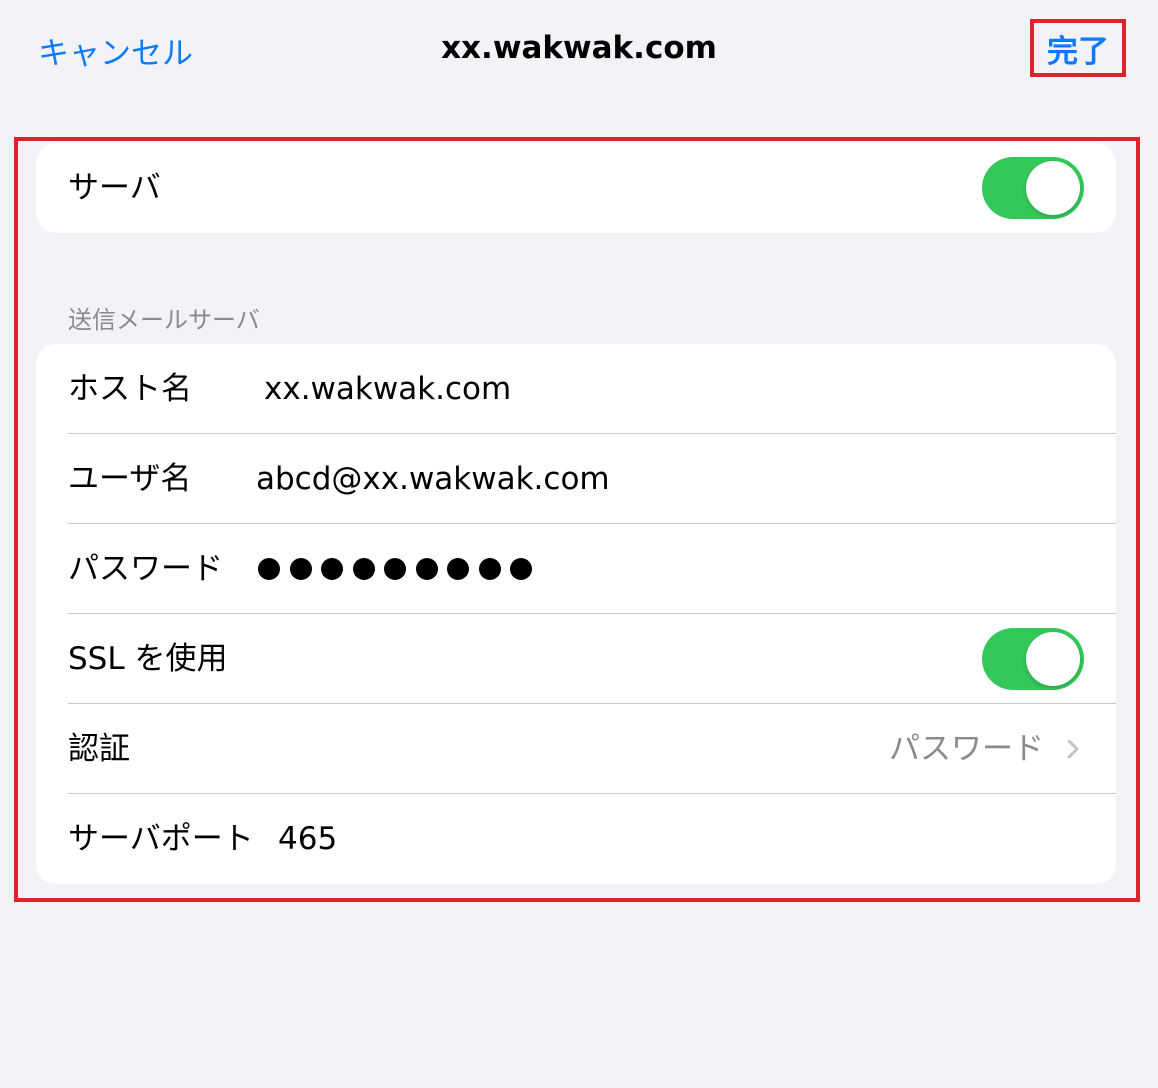  What do you see at coordinates (579, 48) in the screenshot?
I see `page-title: xx.wakwak.com` at bounding box center [579, 48].